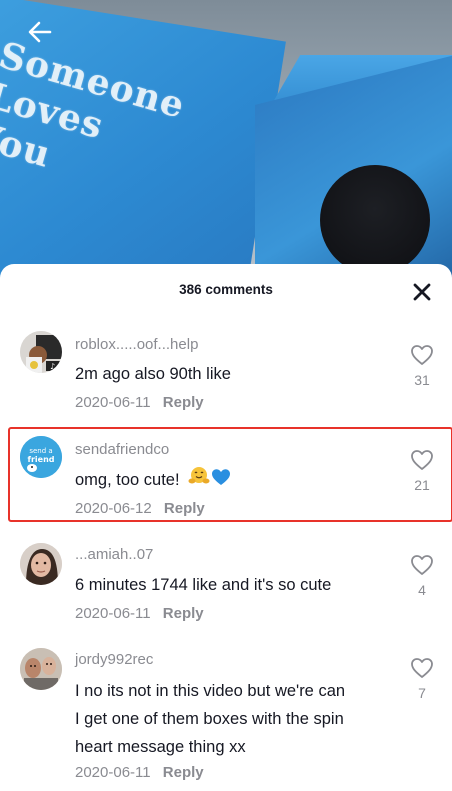 The width and height of the screenshot is (452, 791). Describe the element at coordinates (40, 451) in the screenshot. I see `avatar-text: send a` at that location.